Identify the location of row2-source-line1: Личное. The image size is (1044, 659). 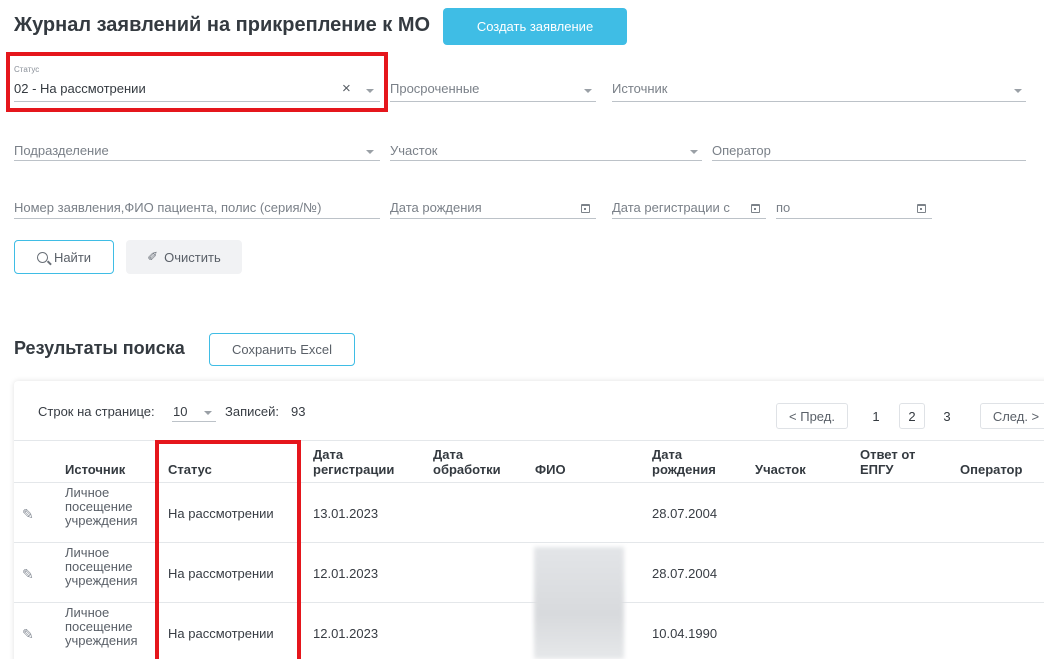
(87, 552).